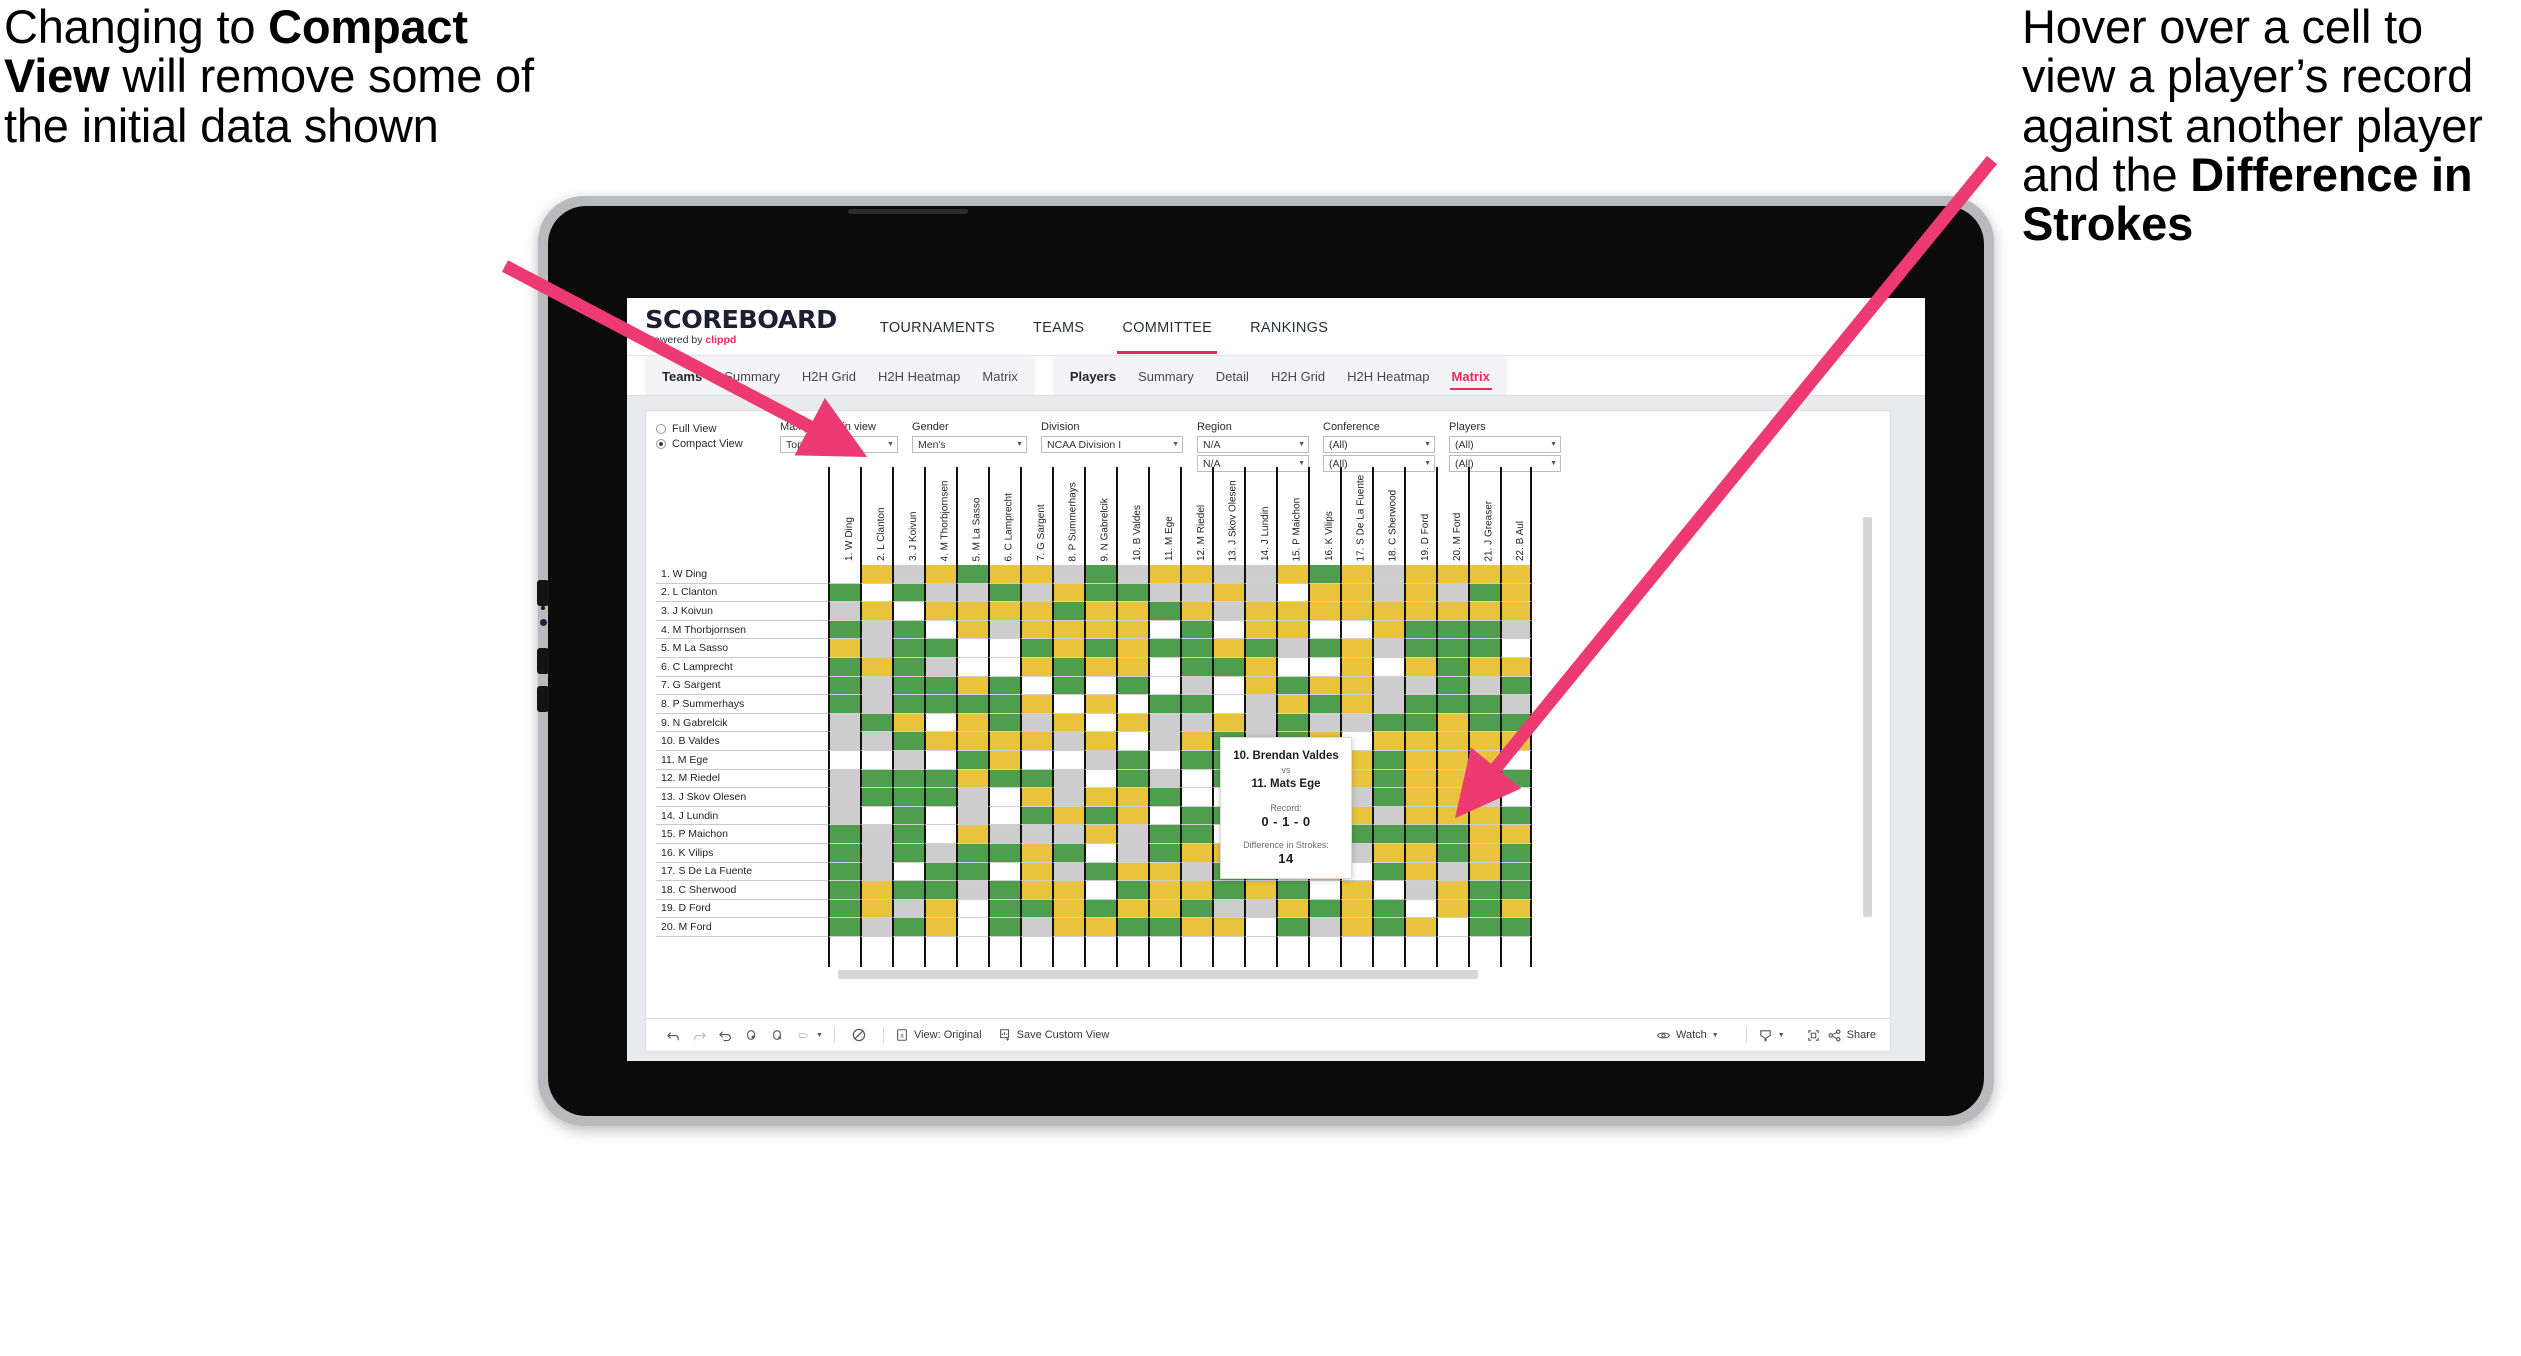  I want to click on tab-players-h2h-heatmap: H2H Heatmap, so click(1388, 375).